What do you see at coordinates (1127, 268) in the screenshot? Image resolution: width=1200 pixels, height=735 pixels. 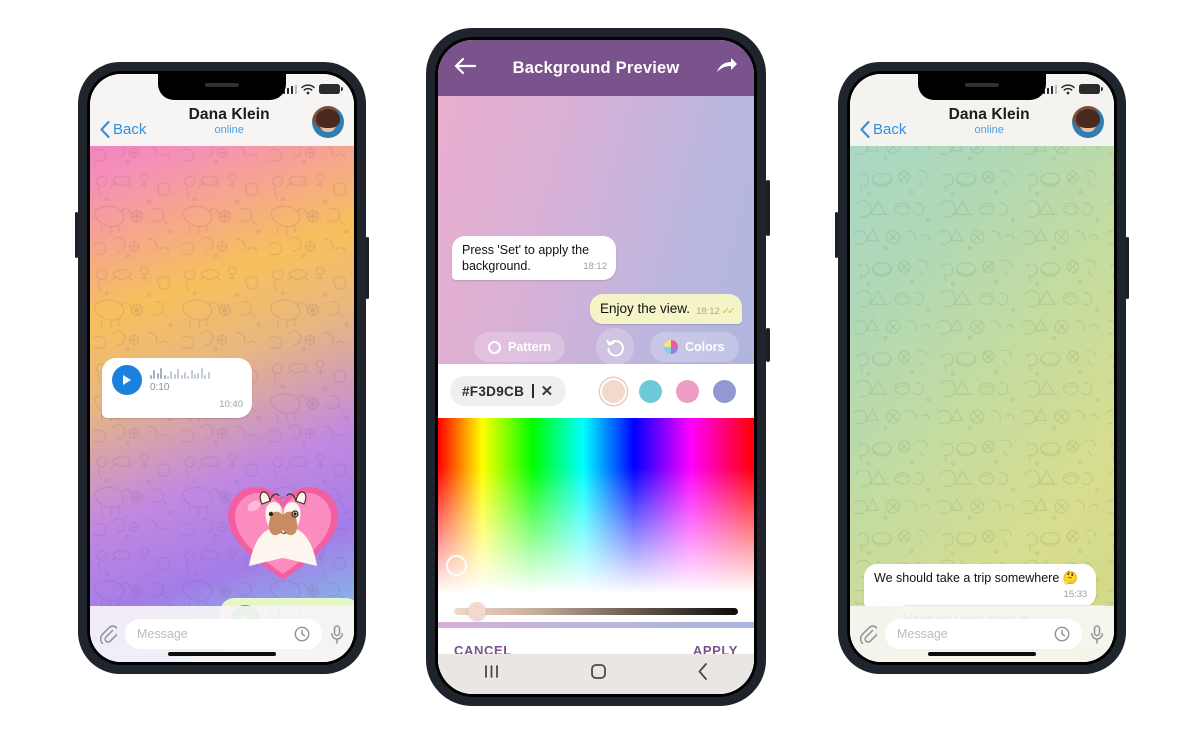 I see `phone-right-power-button` at bounding box center [1127, 268].